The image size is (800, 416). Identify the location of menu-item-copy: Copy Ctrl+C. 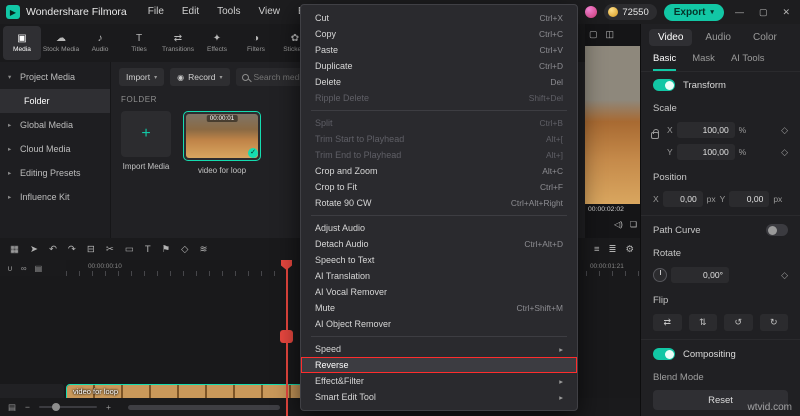
(439, 34).